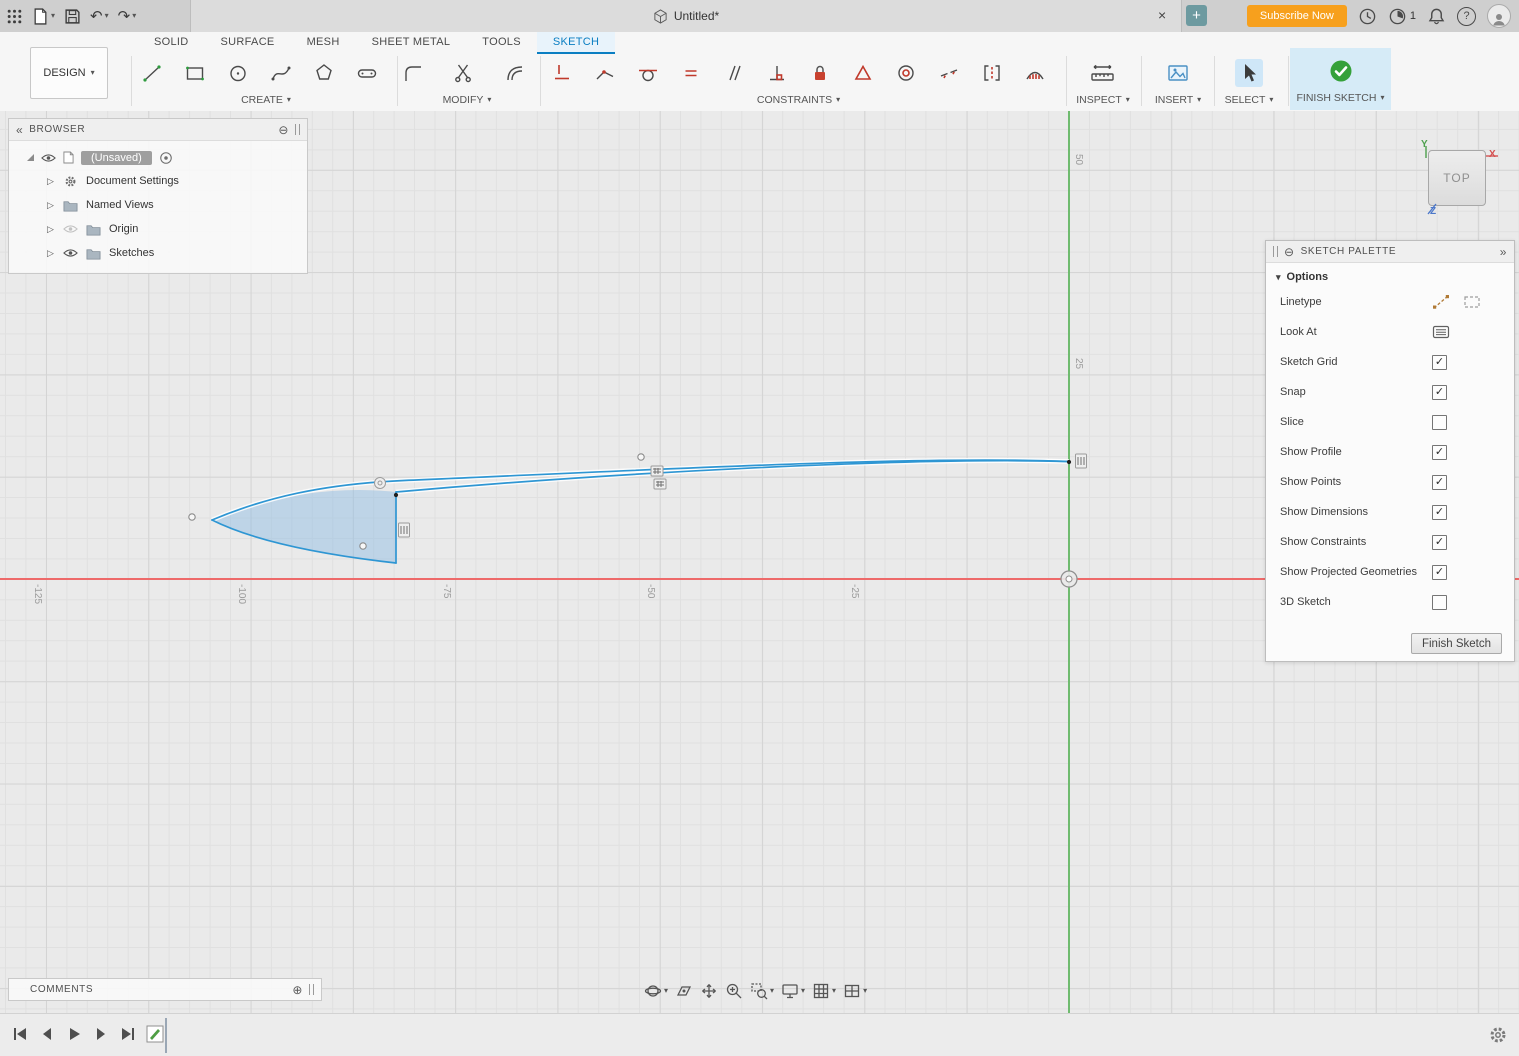 The height and width of the screenshot is (1056, 1519). What do you see at coordinates (1162, 15) in the screenshot?
I see `close-tab-icon: ×` at bounding box center [1162, 15].